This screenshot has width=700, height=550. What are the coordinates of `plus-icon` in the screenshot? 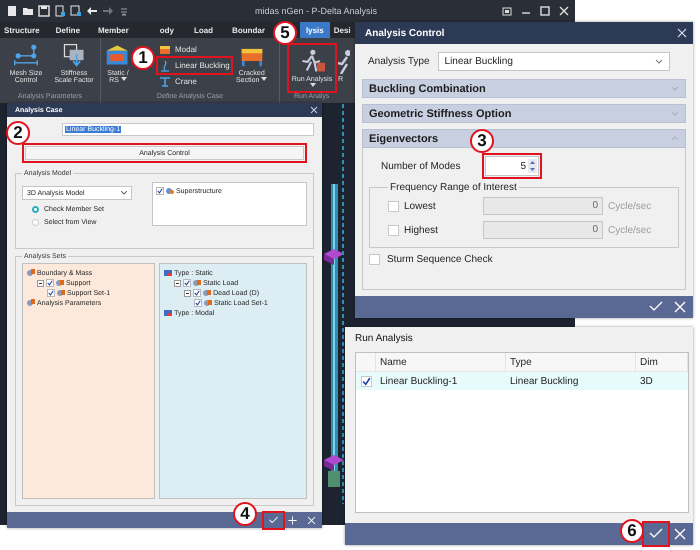 It's located at (292, 520).